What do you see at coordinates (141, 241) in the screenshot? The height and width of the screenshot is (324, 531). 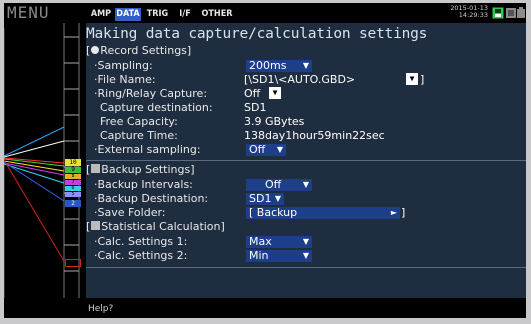 I see `calc-settings-1-label: ·Calc. Settings 1:` at bounding box center [141, 241].